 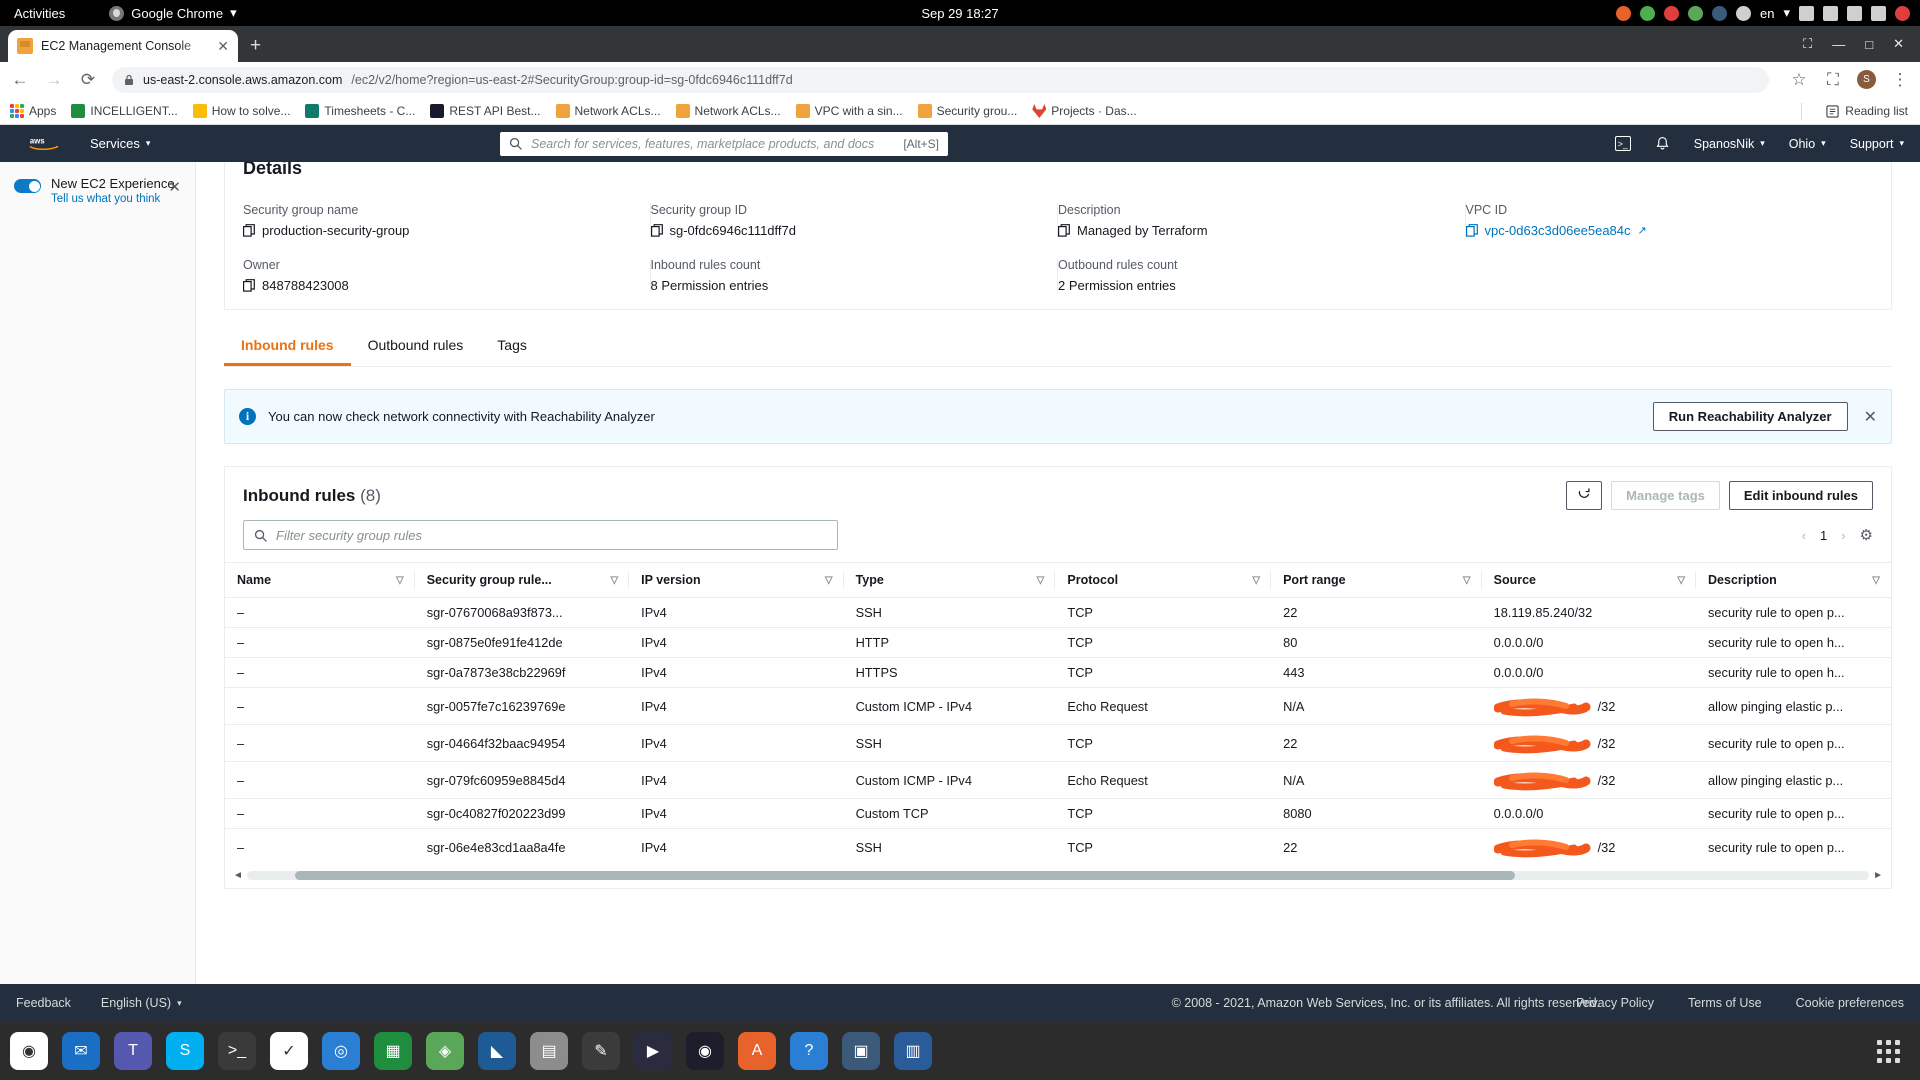 What do you see at coordinates (1558, 230) in the screenshot?
I see `vpc-link: vpc-0d63c3d06ee5ea84c` at bounding box center [1558, 230].